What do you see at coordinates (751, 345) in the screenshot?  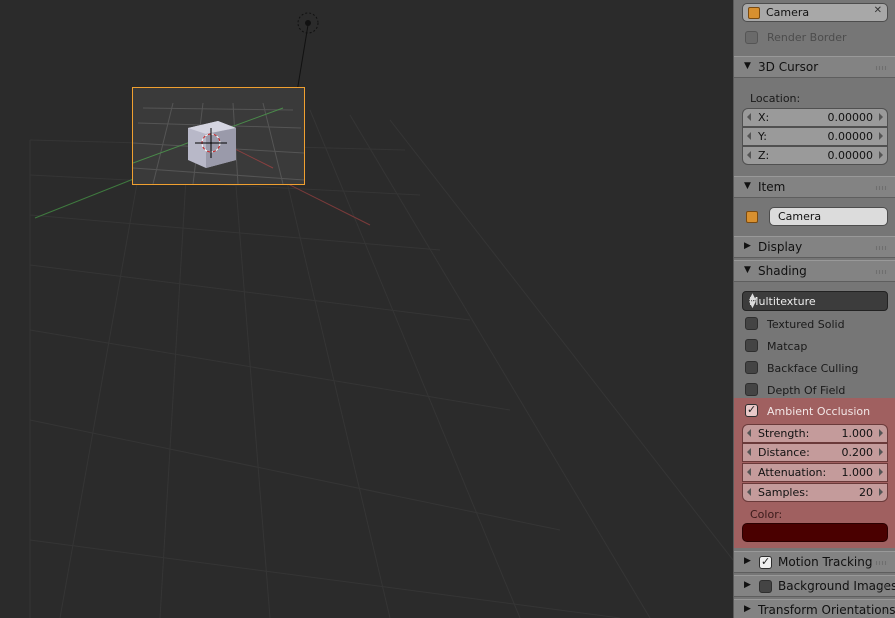 I see `matcap-checkbox` at bounding box center [751, 345].